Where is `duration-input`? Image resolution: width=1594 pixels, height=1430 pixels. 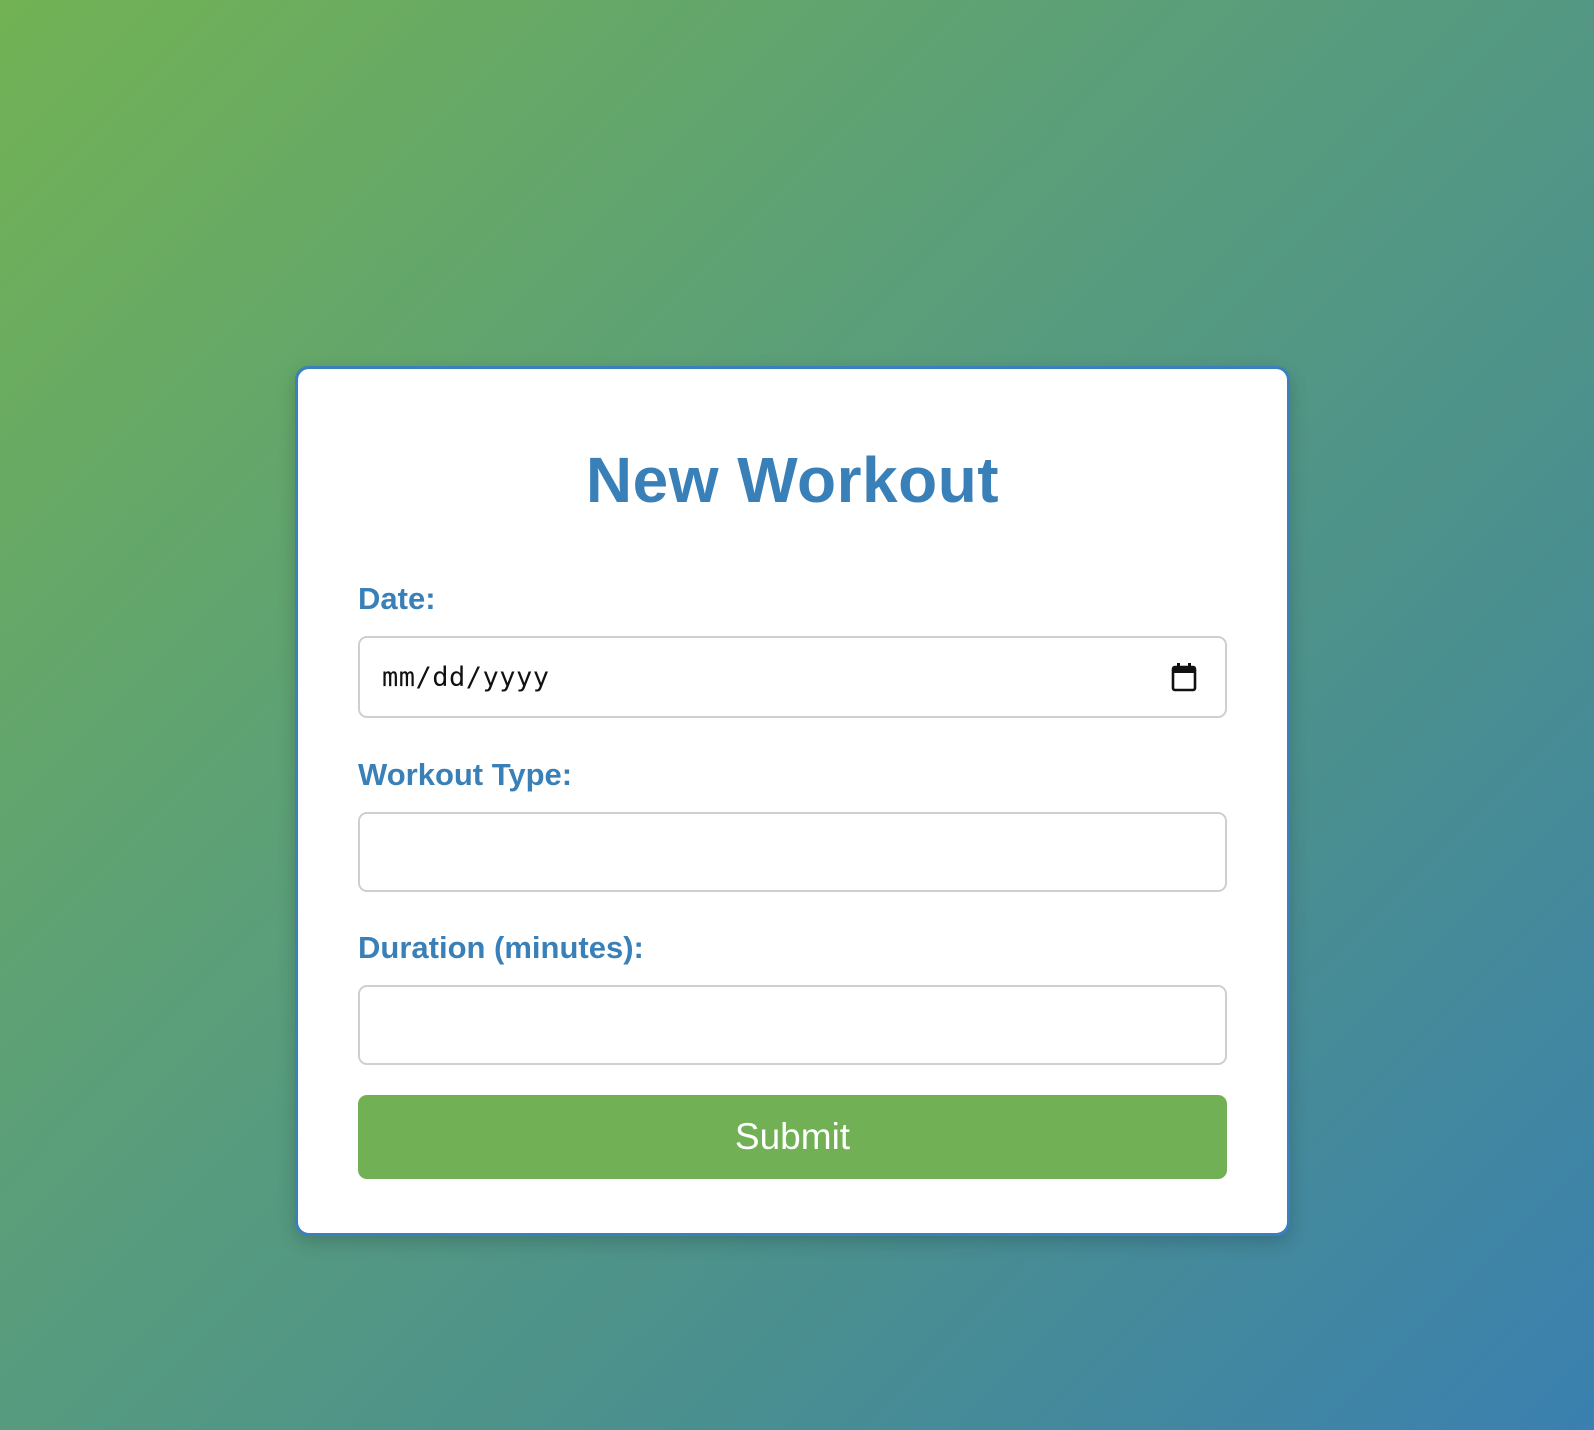 duration-input is located at coordinates (792, 1025).